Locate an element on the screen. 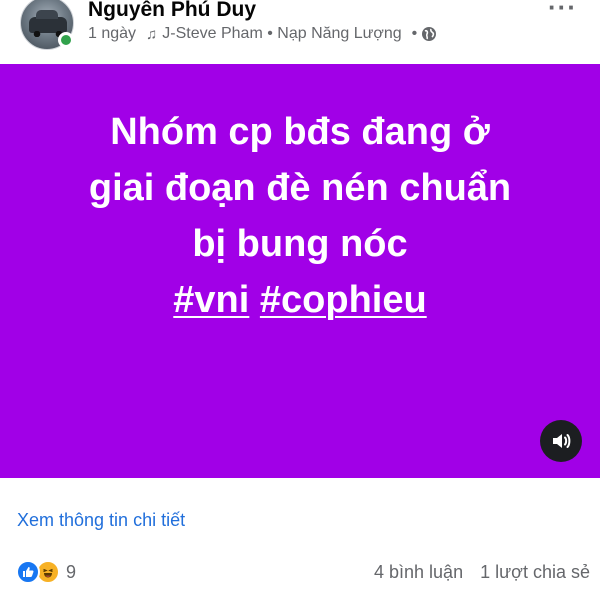 This screenshot has height=600, width=600. reaction-summary: 9 is located at coordinates (46, 572).